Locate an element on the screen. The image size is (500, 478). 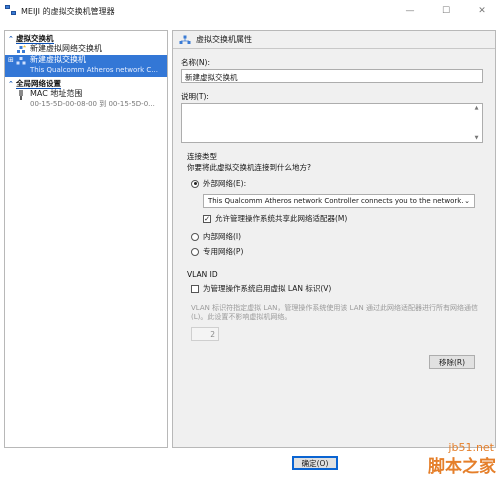
allow-management-os-checkbox: ✓ 允许管理操作系统共享此网络适配器(M) is located at coordinates (275, 218).